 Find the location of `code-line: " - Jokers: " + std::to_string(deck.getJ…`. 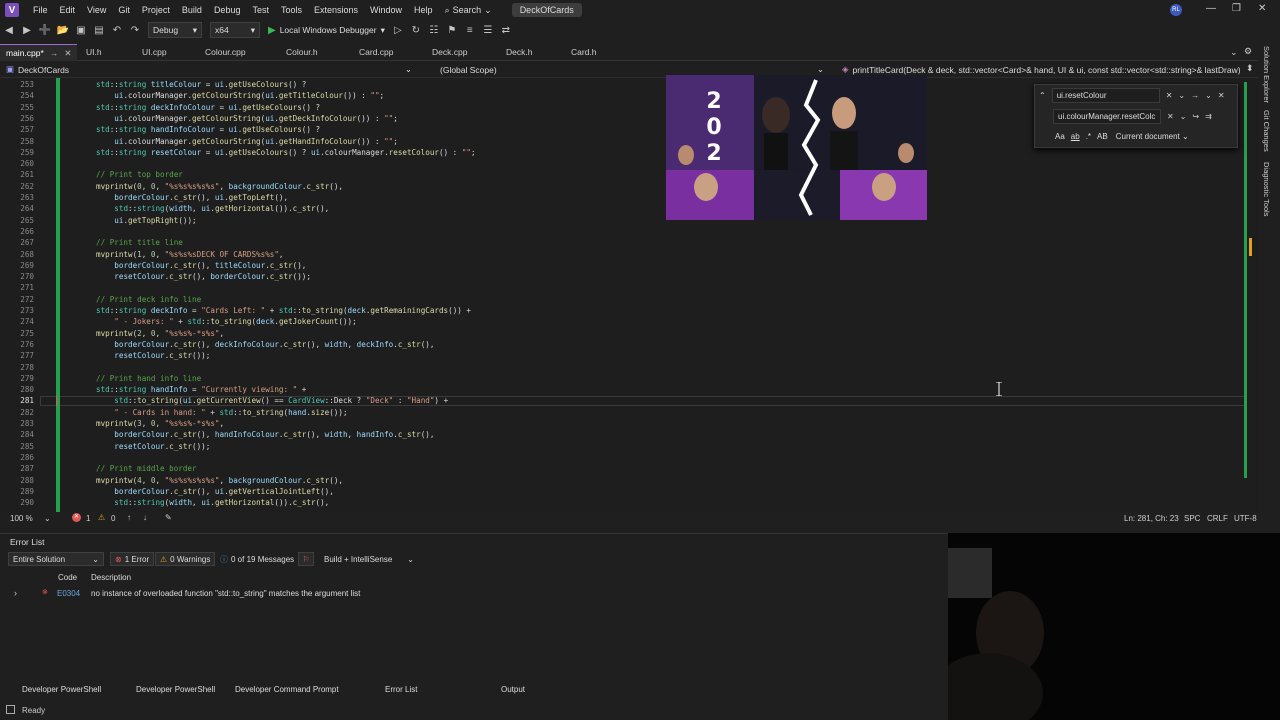

code-line: " - Jokers: " + std::to_string(deck.getJ… is located at coordinates (226, 321).